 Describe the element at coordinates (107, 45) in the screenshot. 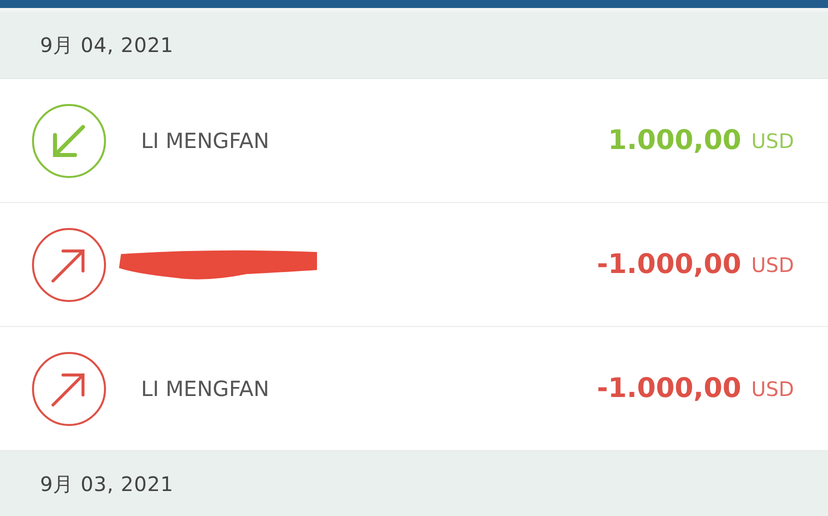

I see `date-label: 9月 04, 2021` at that location.